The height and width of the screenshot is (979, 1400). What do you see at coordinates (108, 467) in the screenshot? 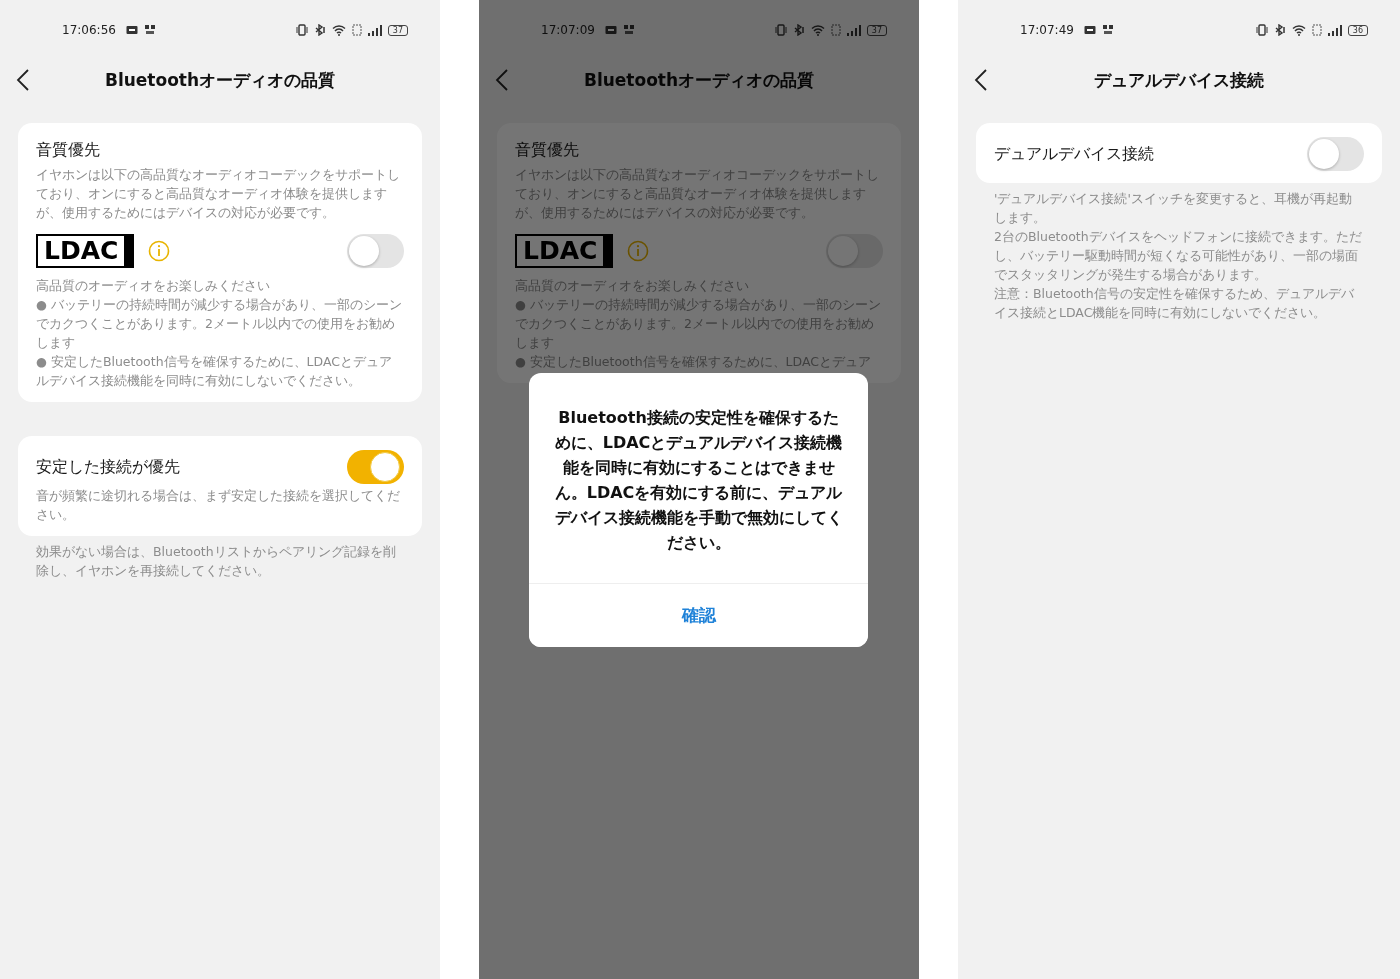
I see `card-title: 安定した接続が優先` at bounding box center [108, 467].